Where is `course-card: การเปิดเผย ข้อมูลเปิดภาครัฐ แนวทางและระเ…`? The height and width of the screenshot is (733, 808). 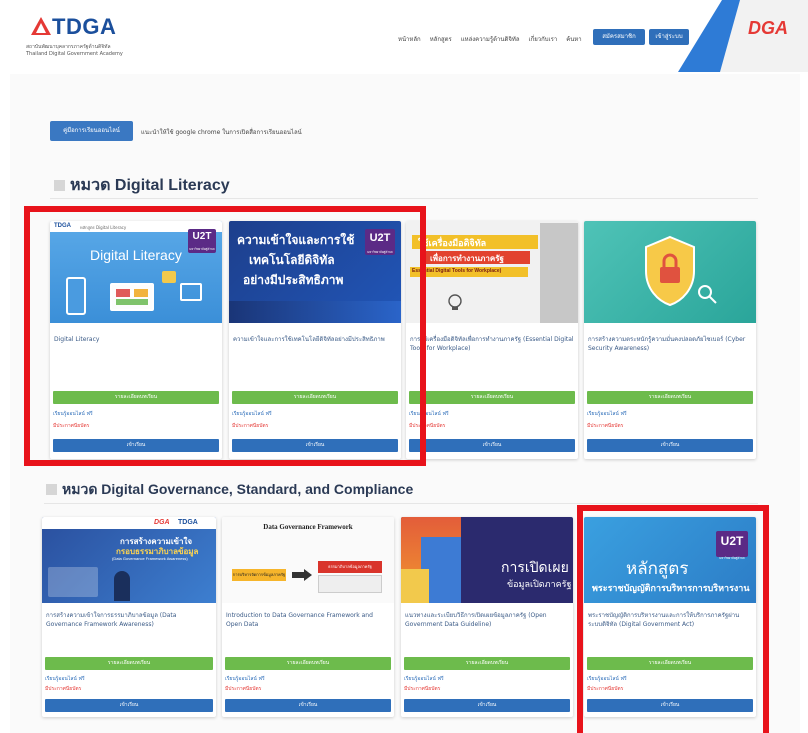
course-card: การเปิดเผย ข้อมูลเปิดภาครัฐ แนวทางและระเ… is located at coordinates (487, 617).